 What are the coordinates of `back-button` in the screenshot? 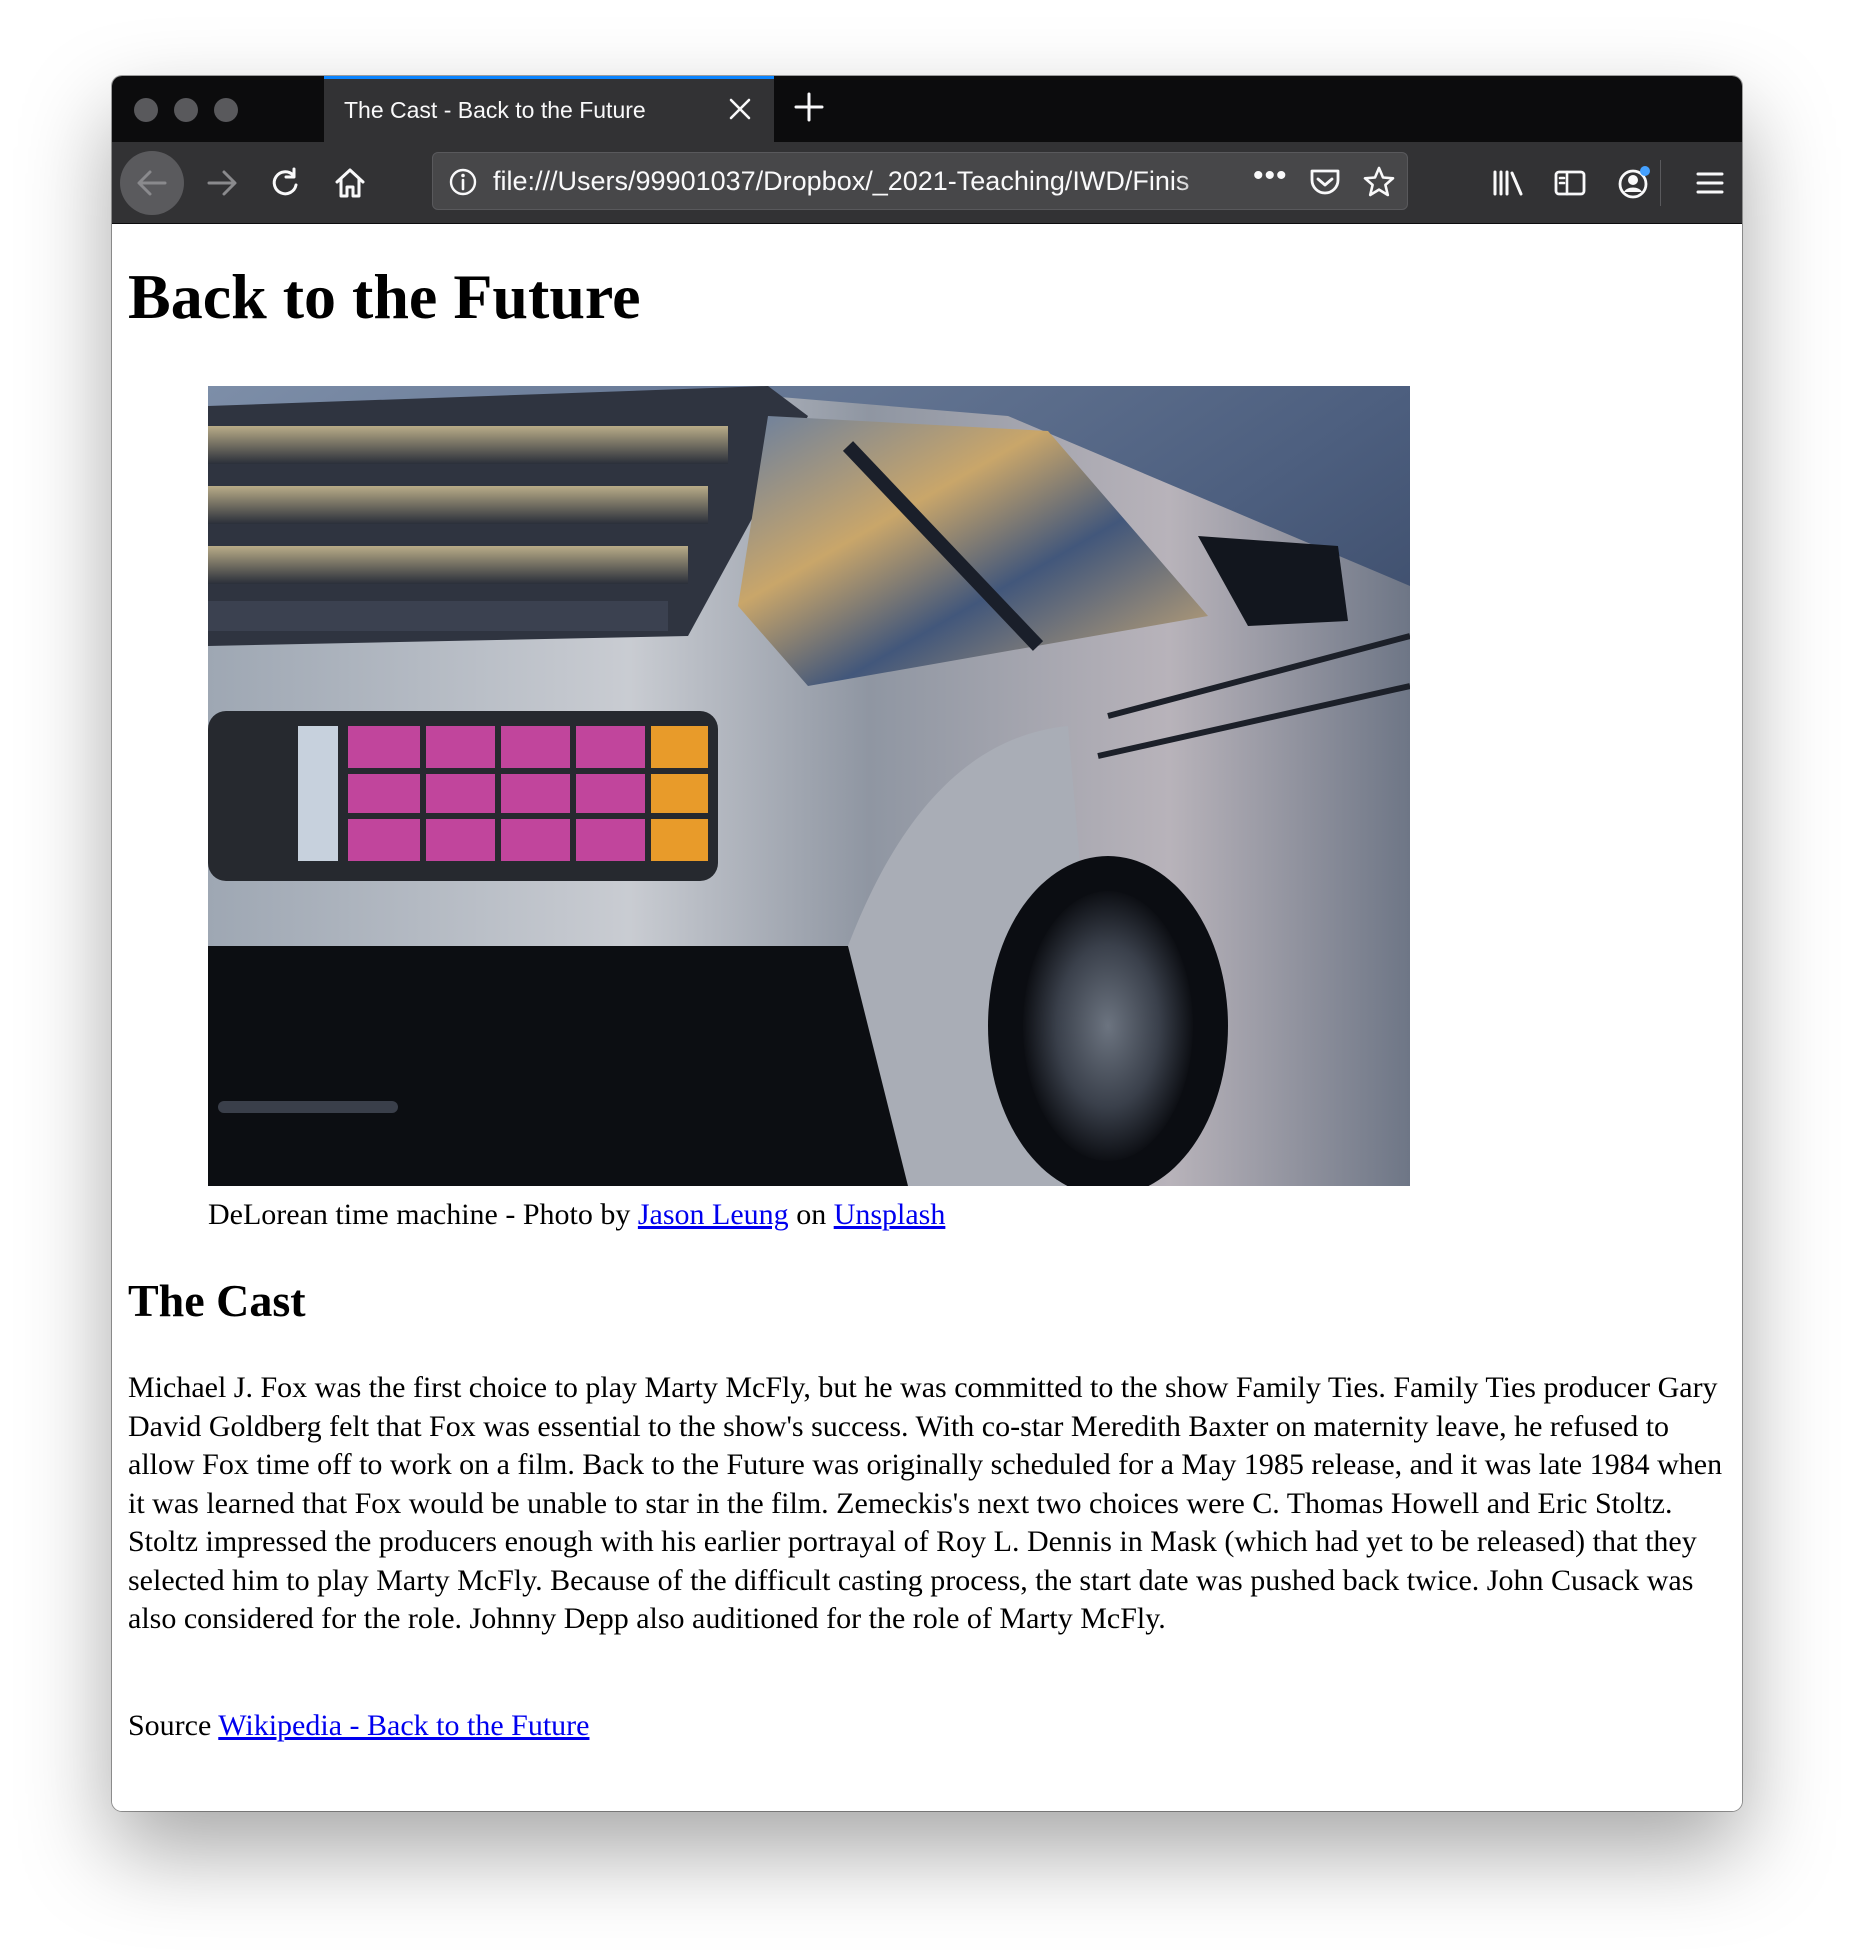 It's located at (152, 183).